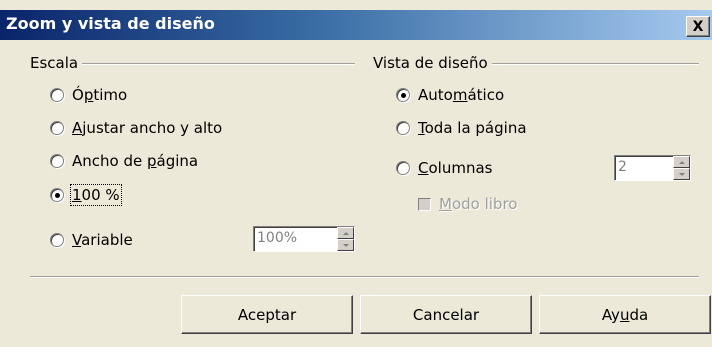  I want to click on cancel-button-label: Cancelar, so click(446, 314).